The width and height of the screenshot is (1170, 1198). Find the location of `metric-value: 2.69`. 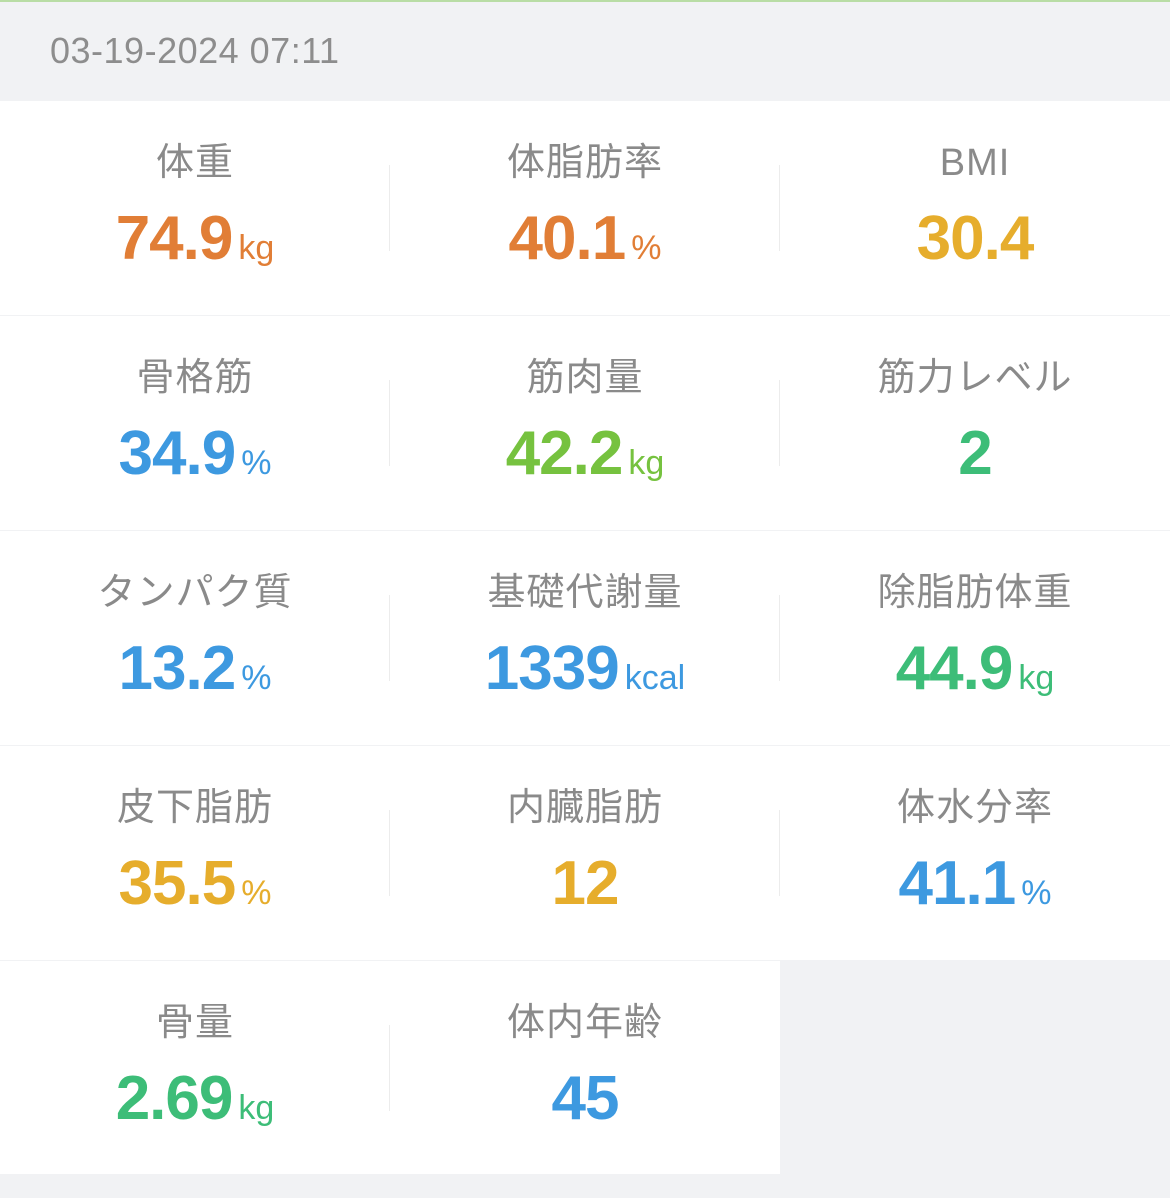

metric-value: 2.69 is located at coordinates (174, 1098).